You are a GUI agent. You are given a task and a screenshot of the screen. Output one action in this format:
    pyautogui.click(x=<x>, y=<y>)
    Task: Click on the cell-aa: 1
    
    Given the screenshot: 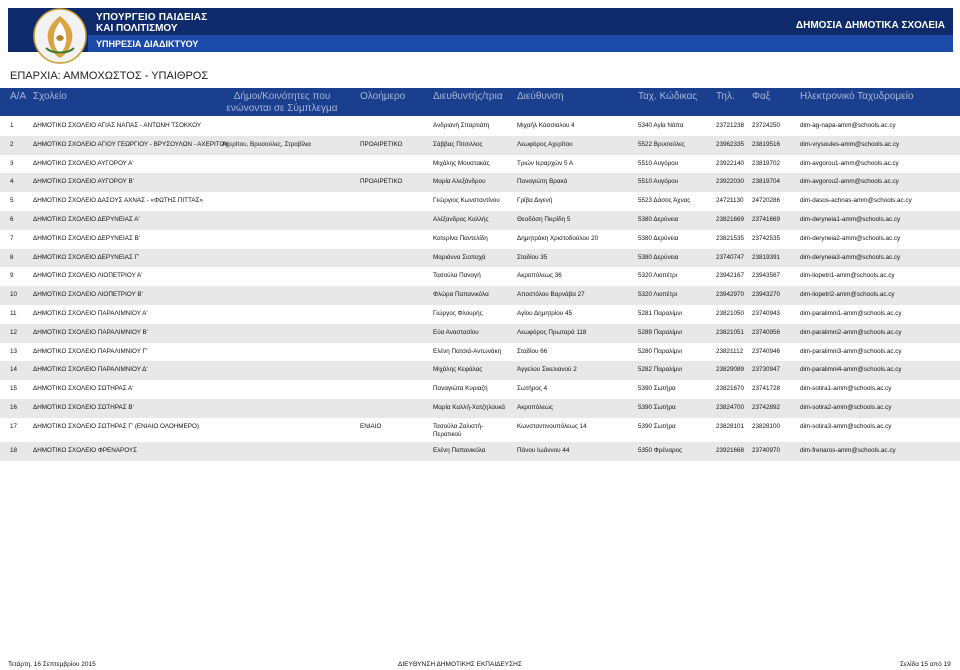 What is the action you would take?
    pyautogui.click(x=12, y=125)
    